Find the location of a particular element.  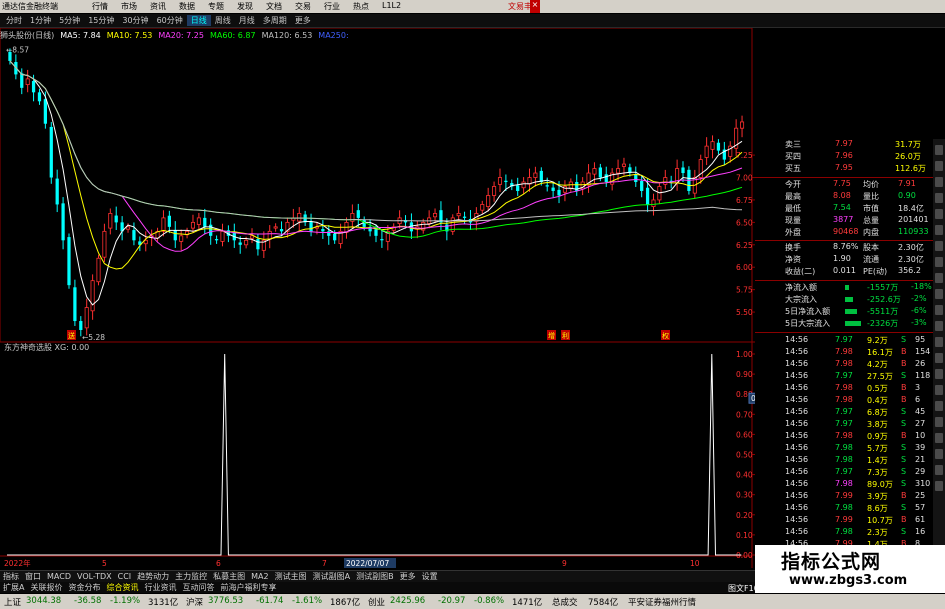

menu-item: 市场 is located at coordinates (135, 6).